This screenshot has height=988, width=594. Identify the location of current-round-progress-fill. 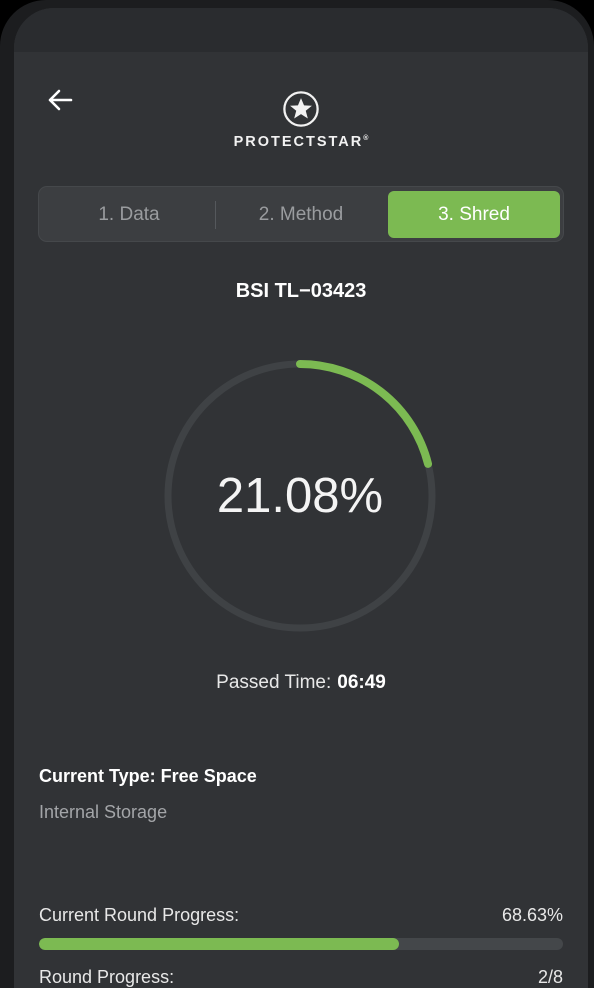
(219, 944).